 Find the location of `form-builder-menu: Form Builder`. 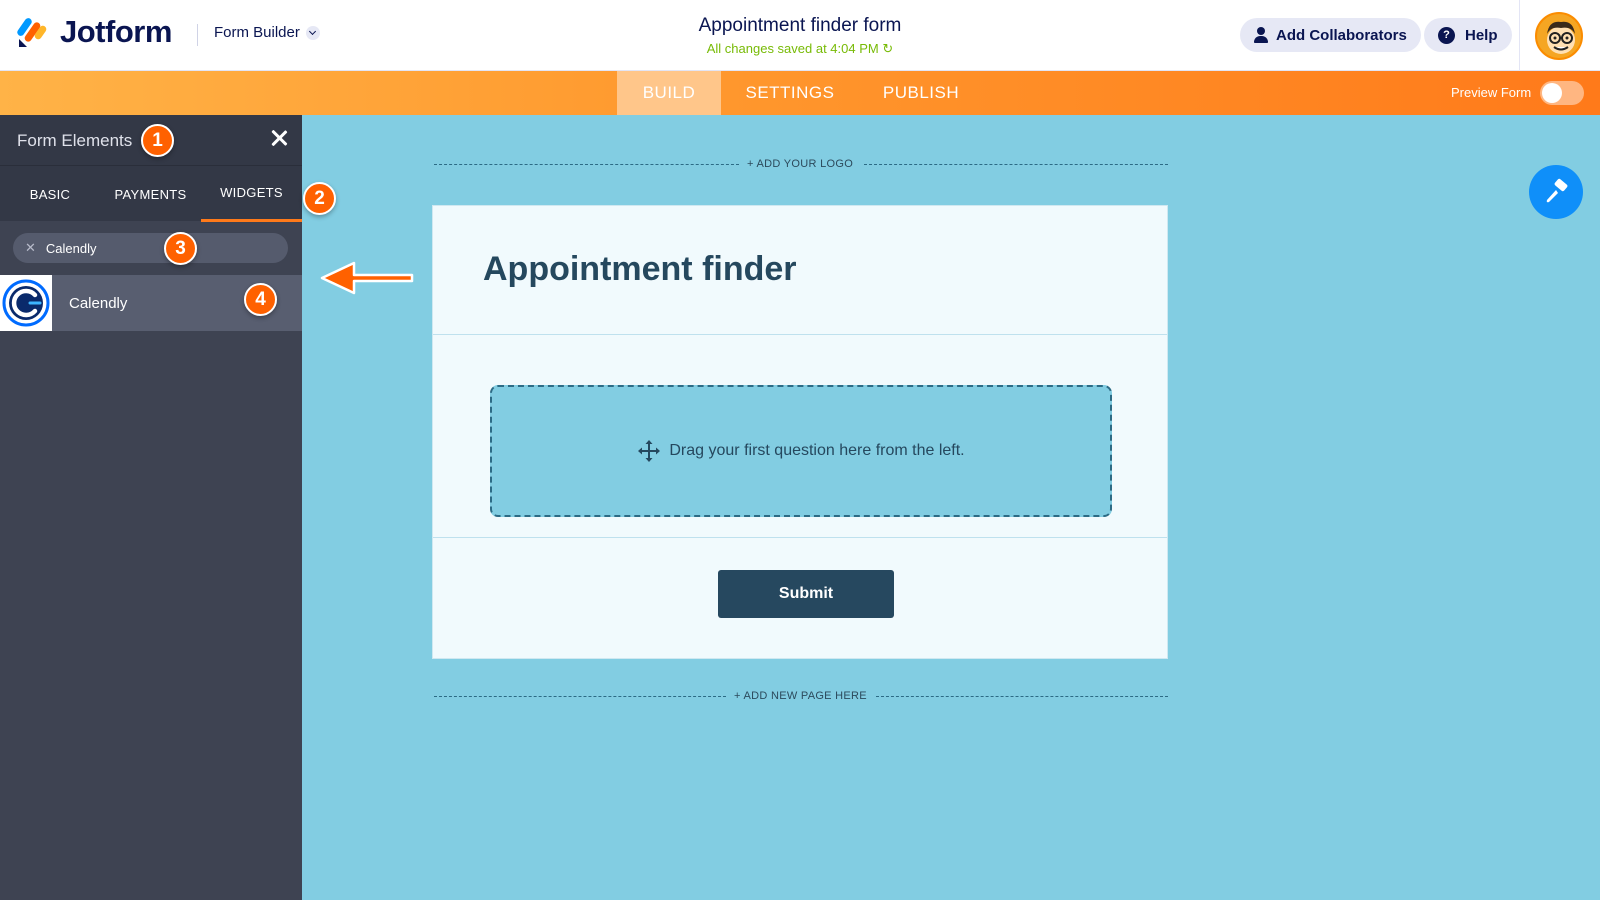

form-builder-menu: Form Builder is located at coordinates (267, 32).